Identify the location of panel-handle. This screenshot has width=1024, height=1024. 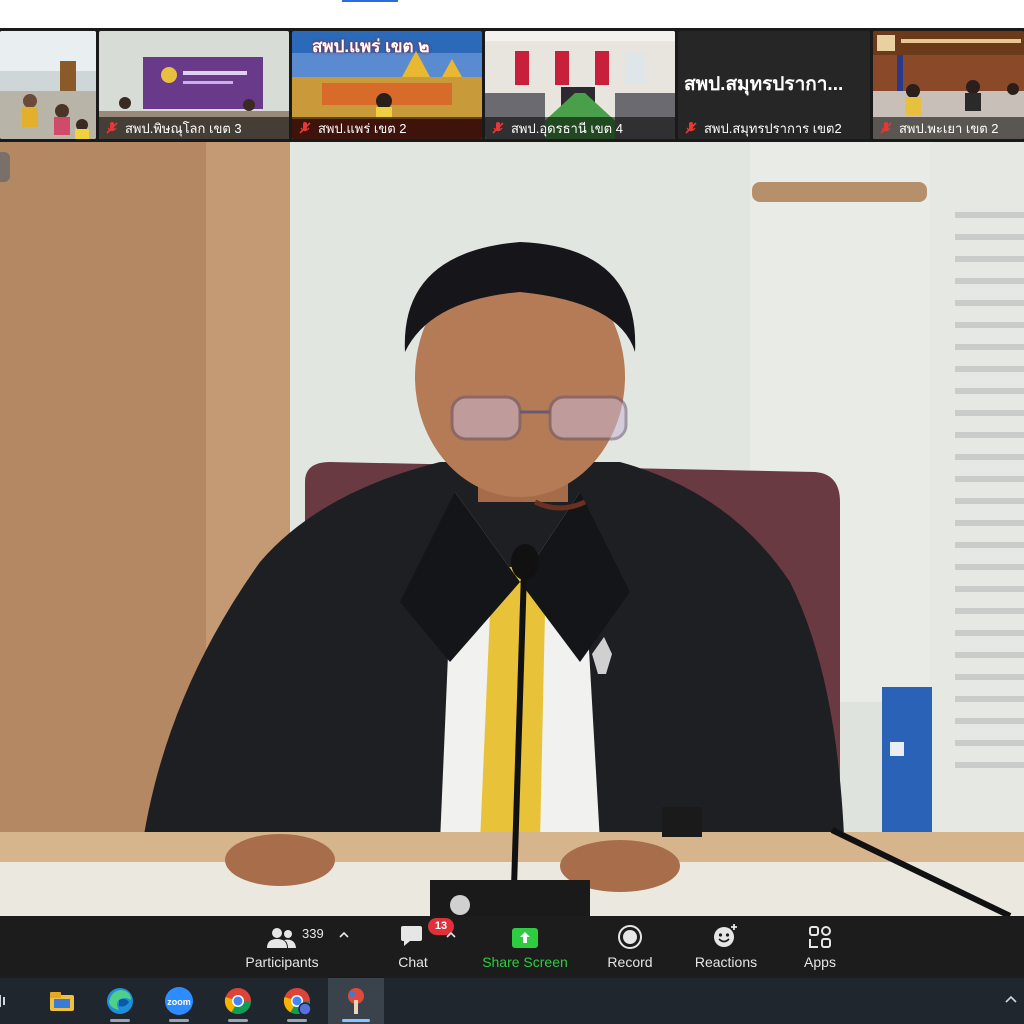
(5, 167).